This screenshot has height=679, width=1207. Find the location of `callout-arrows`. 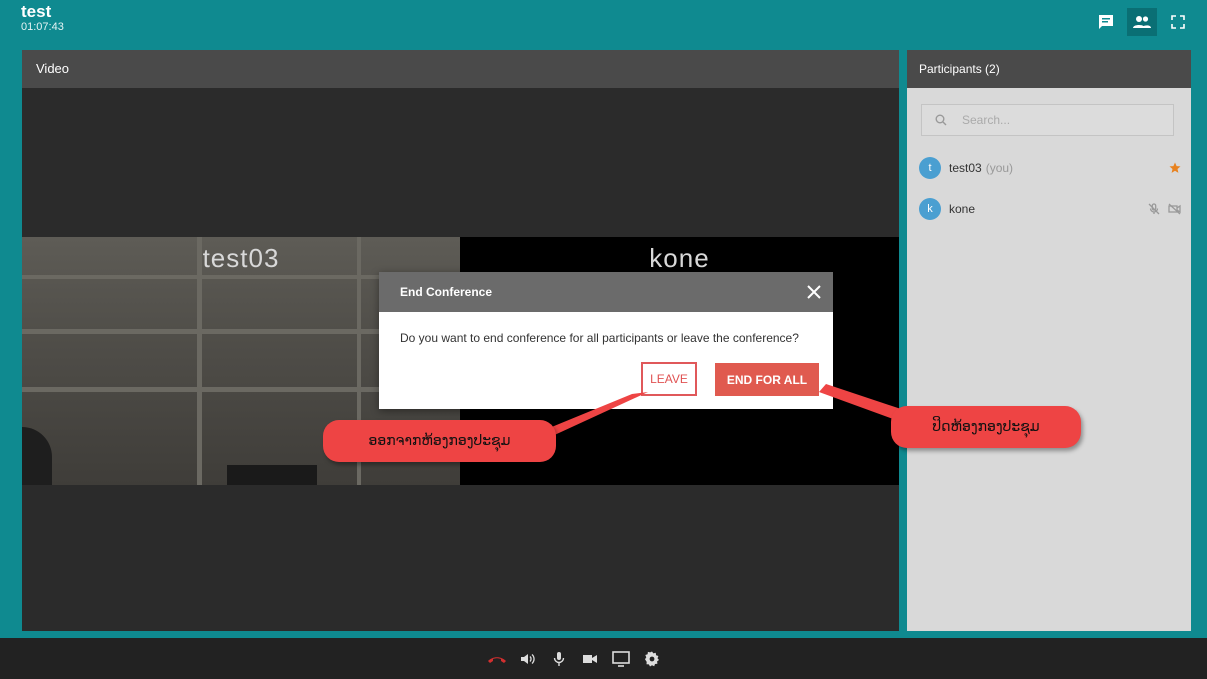

callout-arrows is located at coordinates (721, 412).